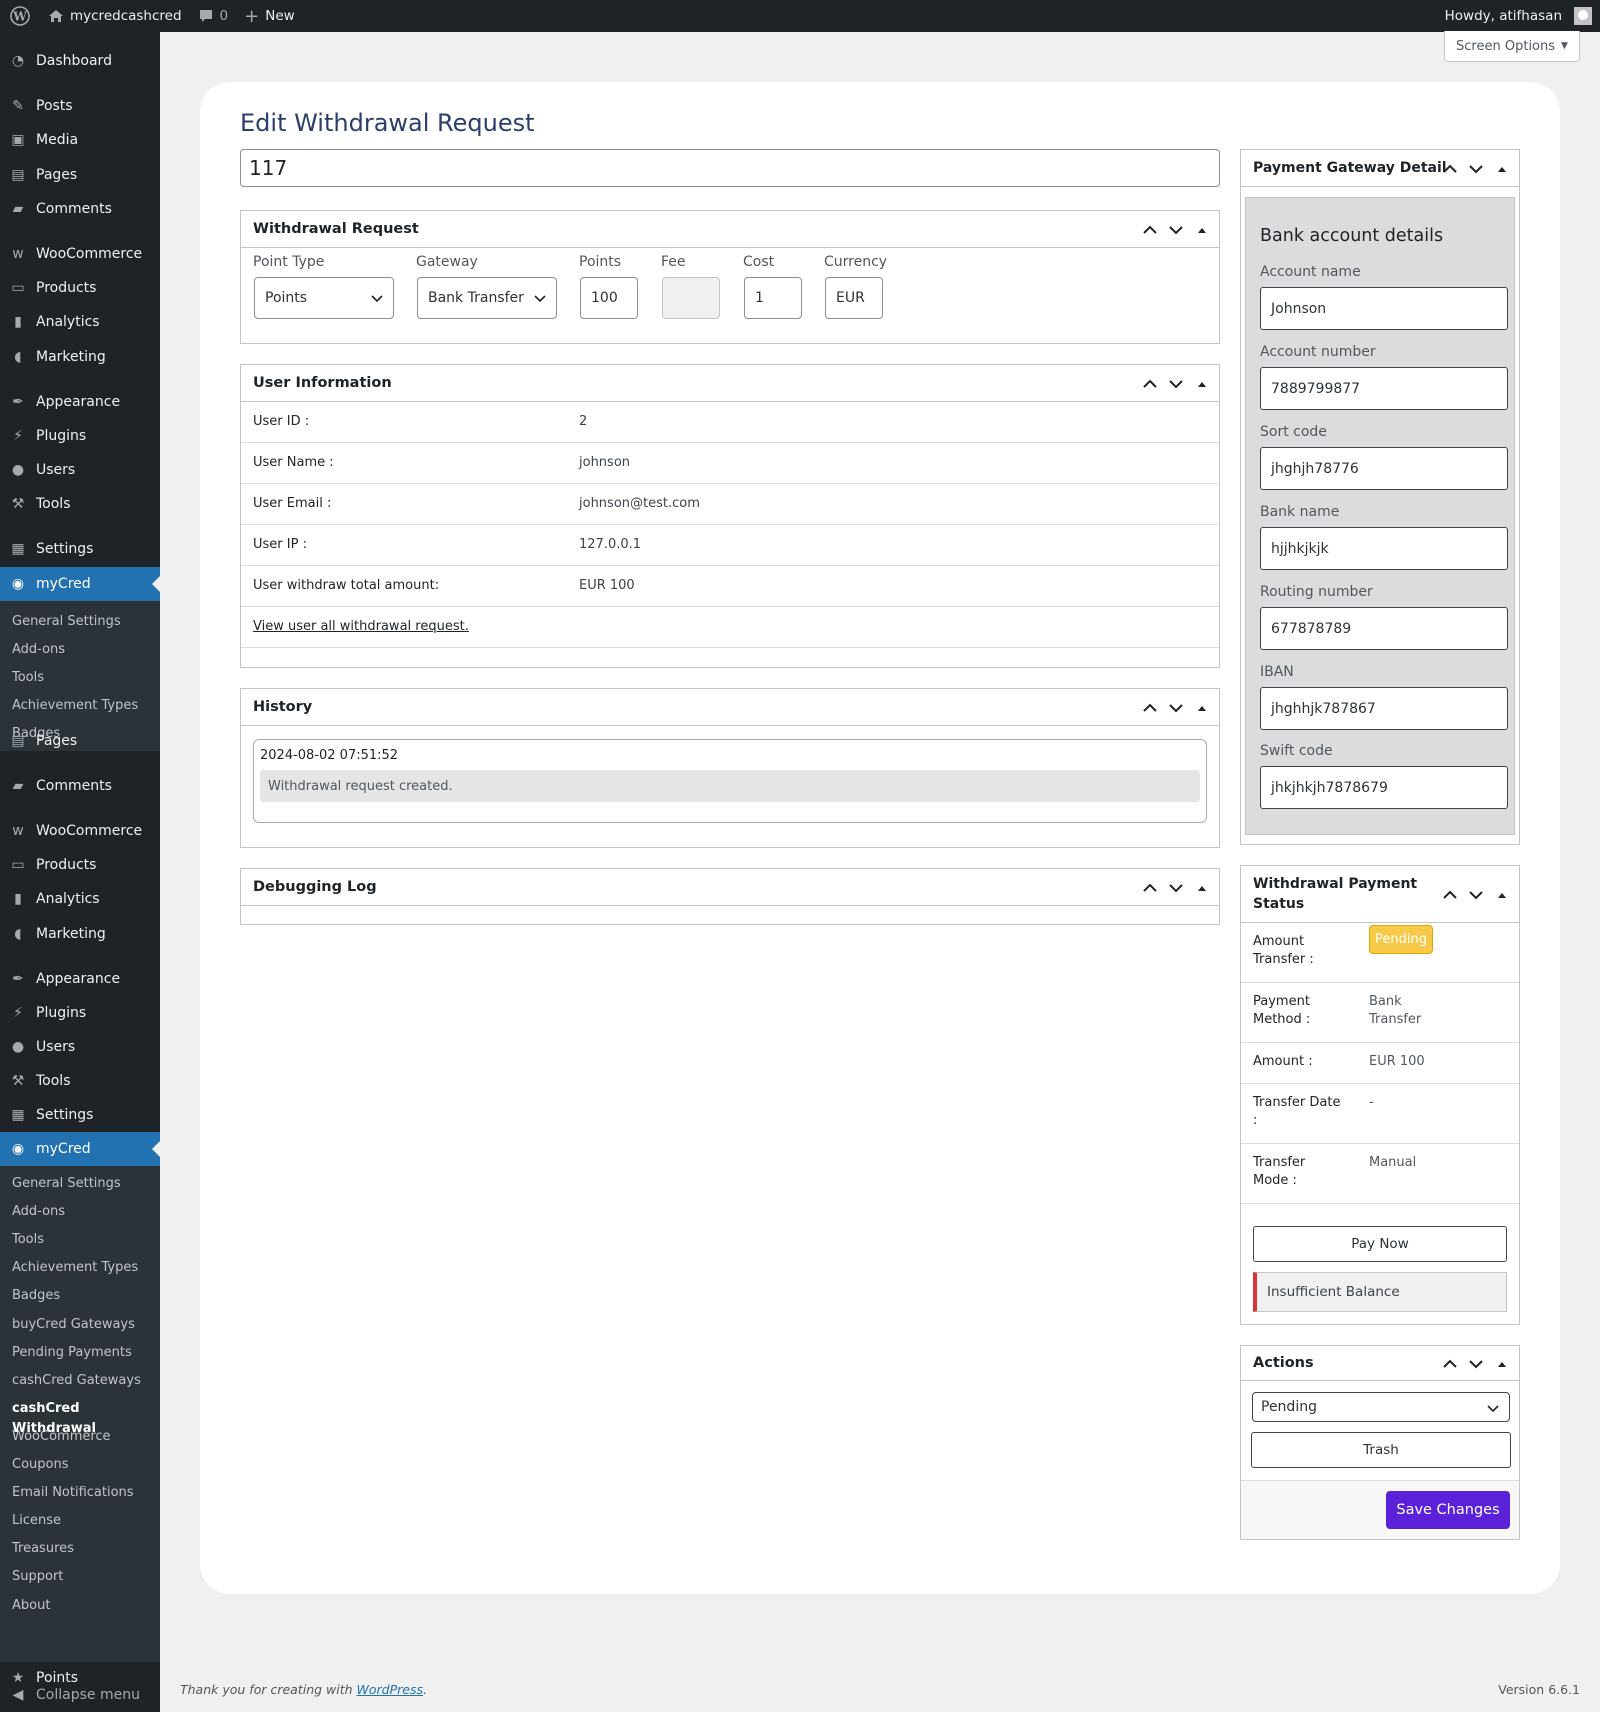 Image resolution: width=1600 pixels, height=1712 pixels. I want to click on gateway-select: Bank Transfer, so click(487, 298).